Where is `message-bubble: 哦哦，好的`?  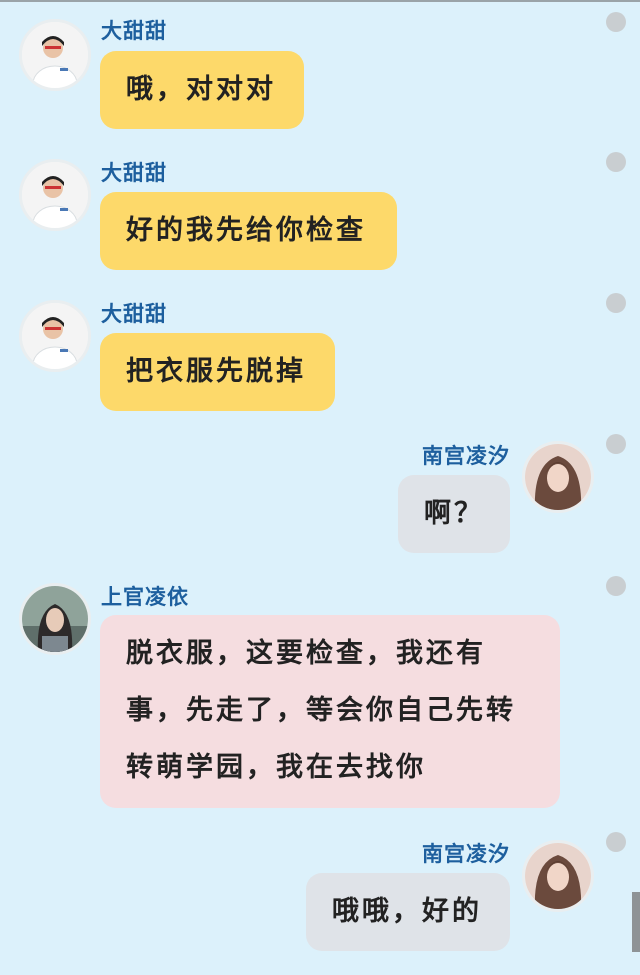
message-bubble: 哦哦，好的 is located at coordinates (408, 912).